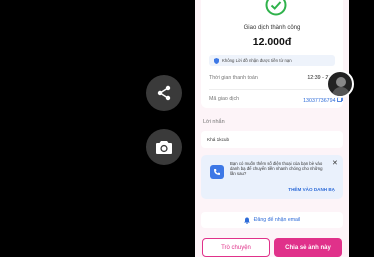 The width and height of the screenshot is (374, 257). Describe the element at coordinates (214, 122) in the screenshot. I see `message-label: Lời nhắn` at that location.